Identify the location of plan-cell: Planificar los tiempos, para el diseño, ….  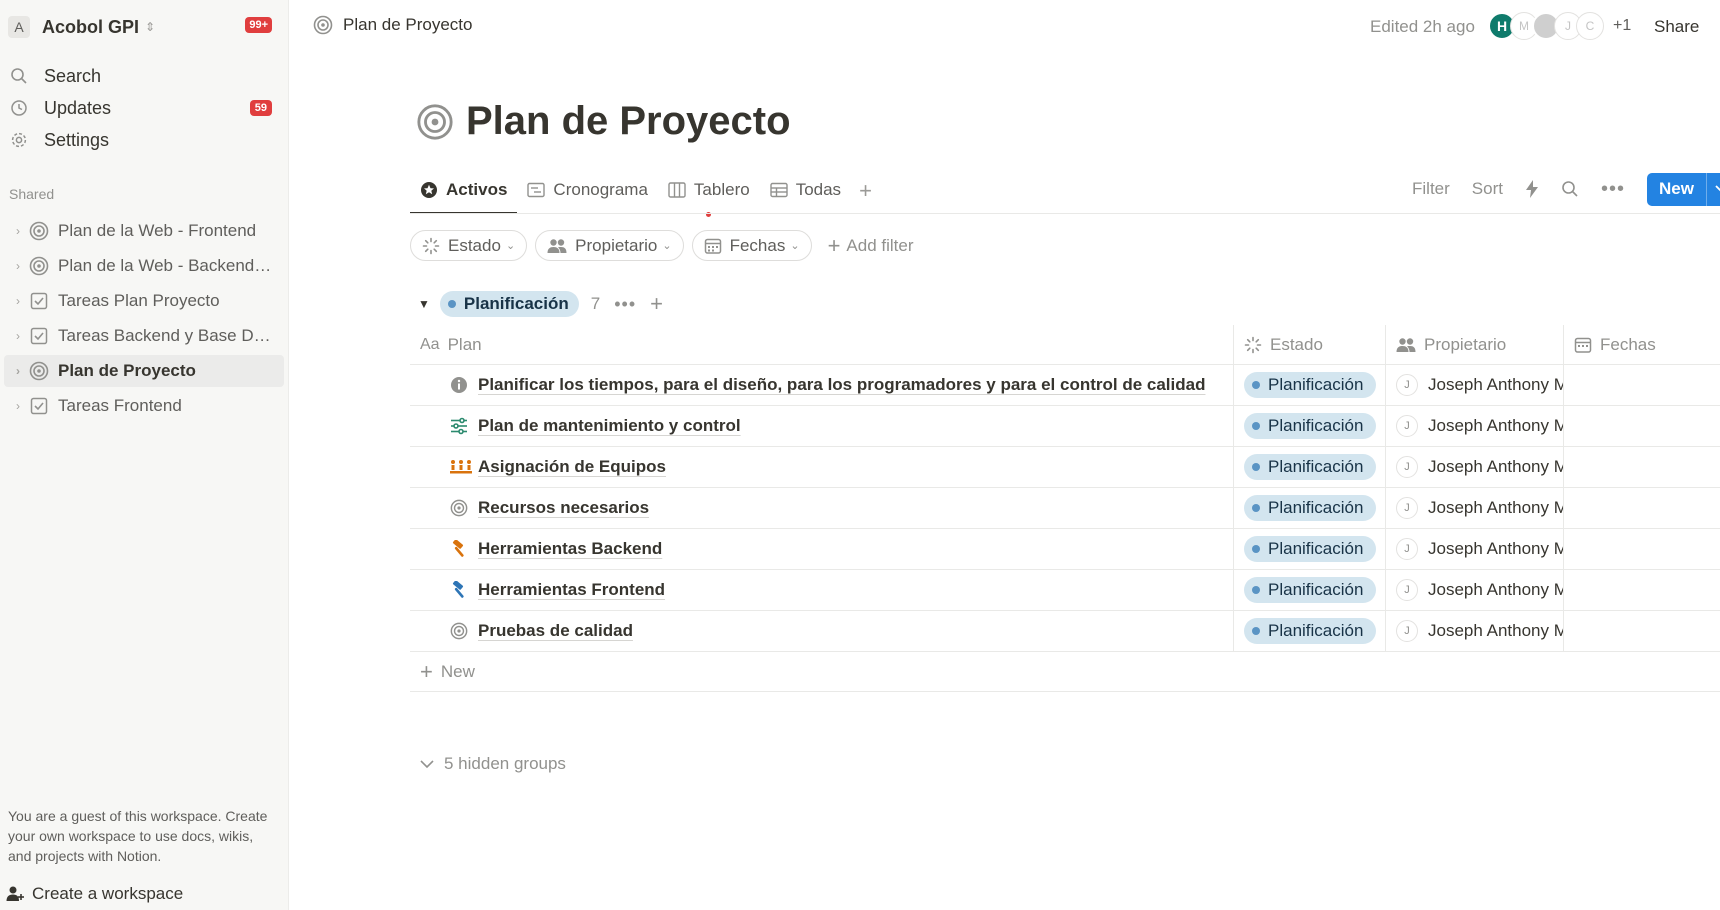
(822, 385).